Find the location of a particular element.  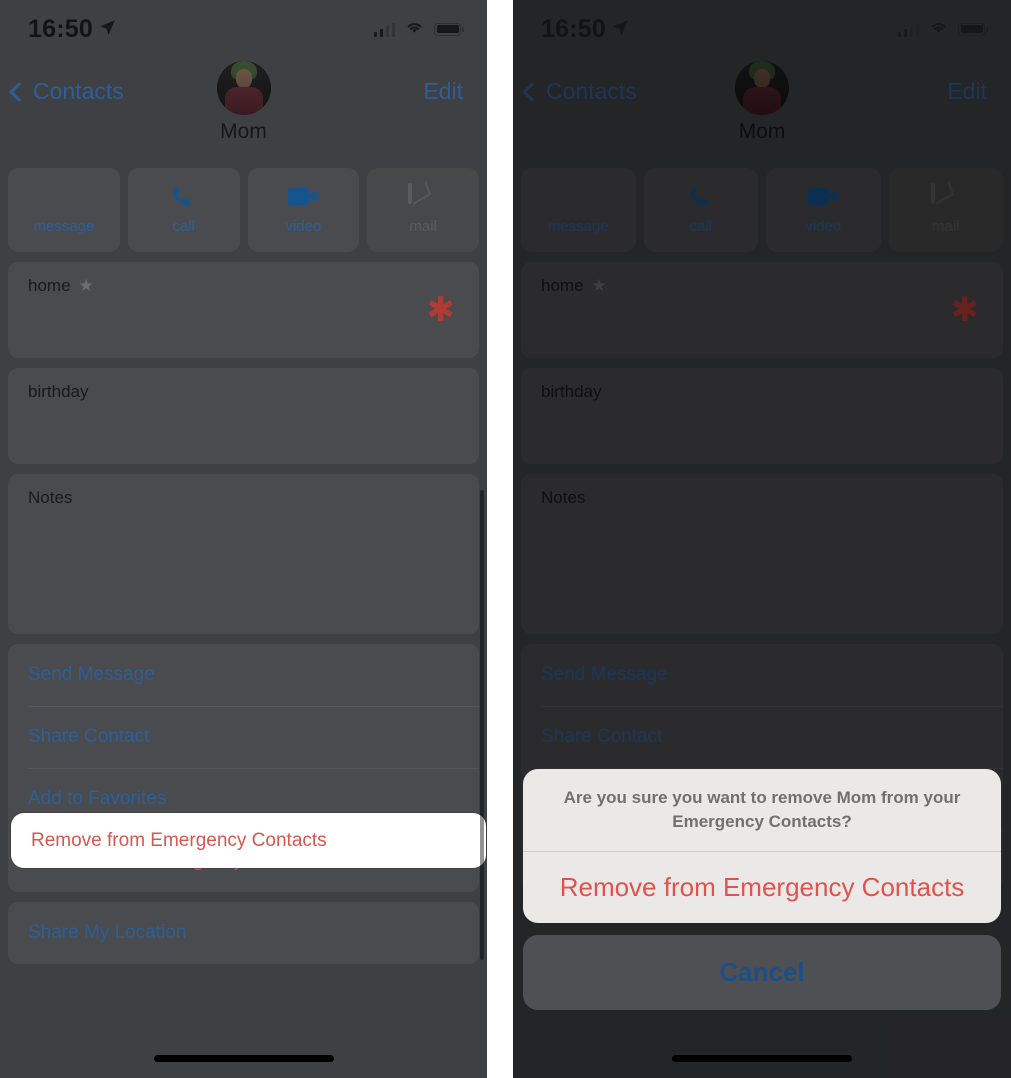

phone-field-card: home ★ ✱ is located at coordinates (243, 310).